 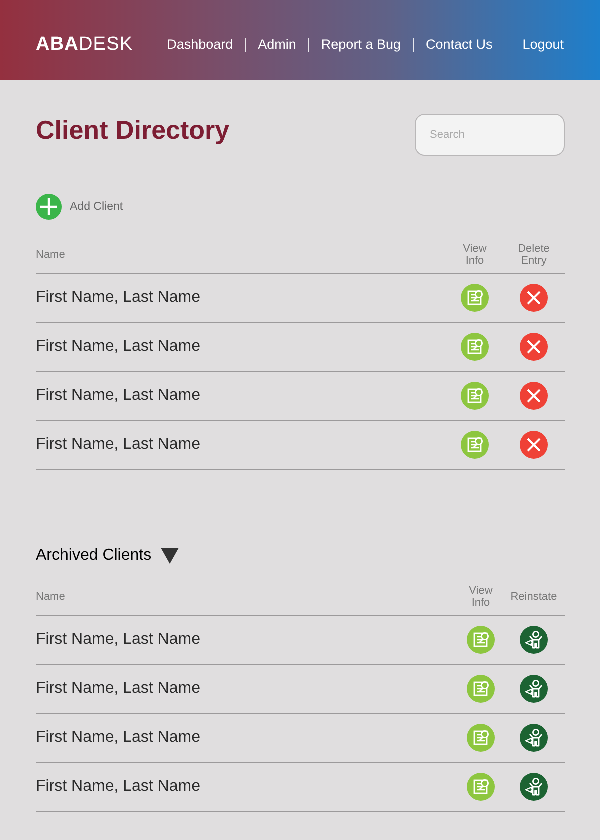 I want to click on nav-link: Admin, so click(x=277, y=44).